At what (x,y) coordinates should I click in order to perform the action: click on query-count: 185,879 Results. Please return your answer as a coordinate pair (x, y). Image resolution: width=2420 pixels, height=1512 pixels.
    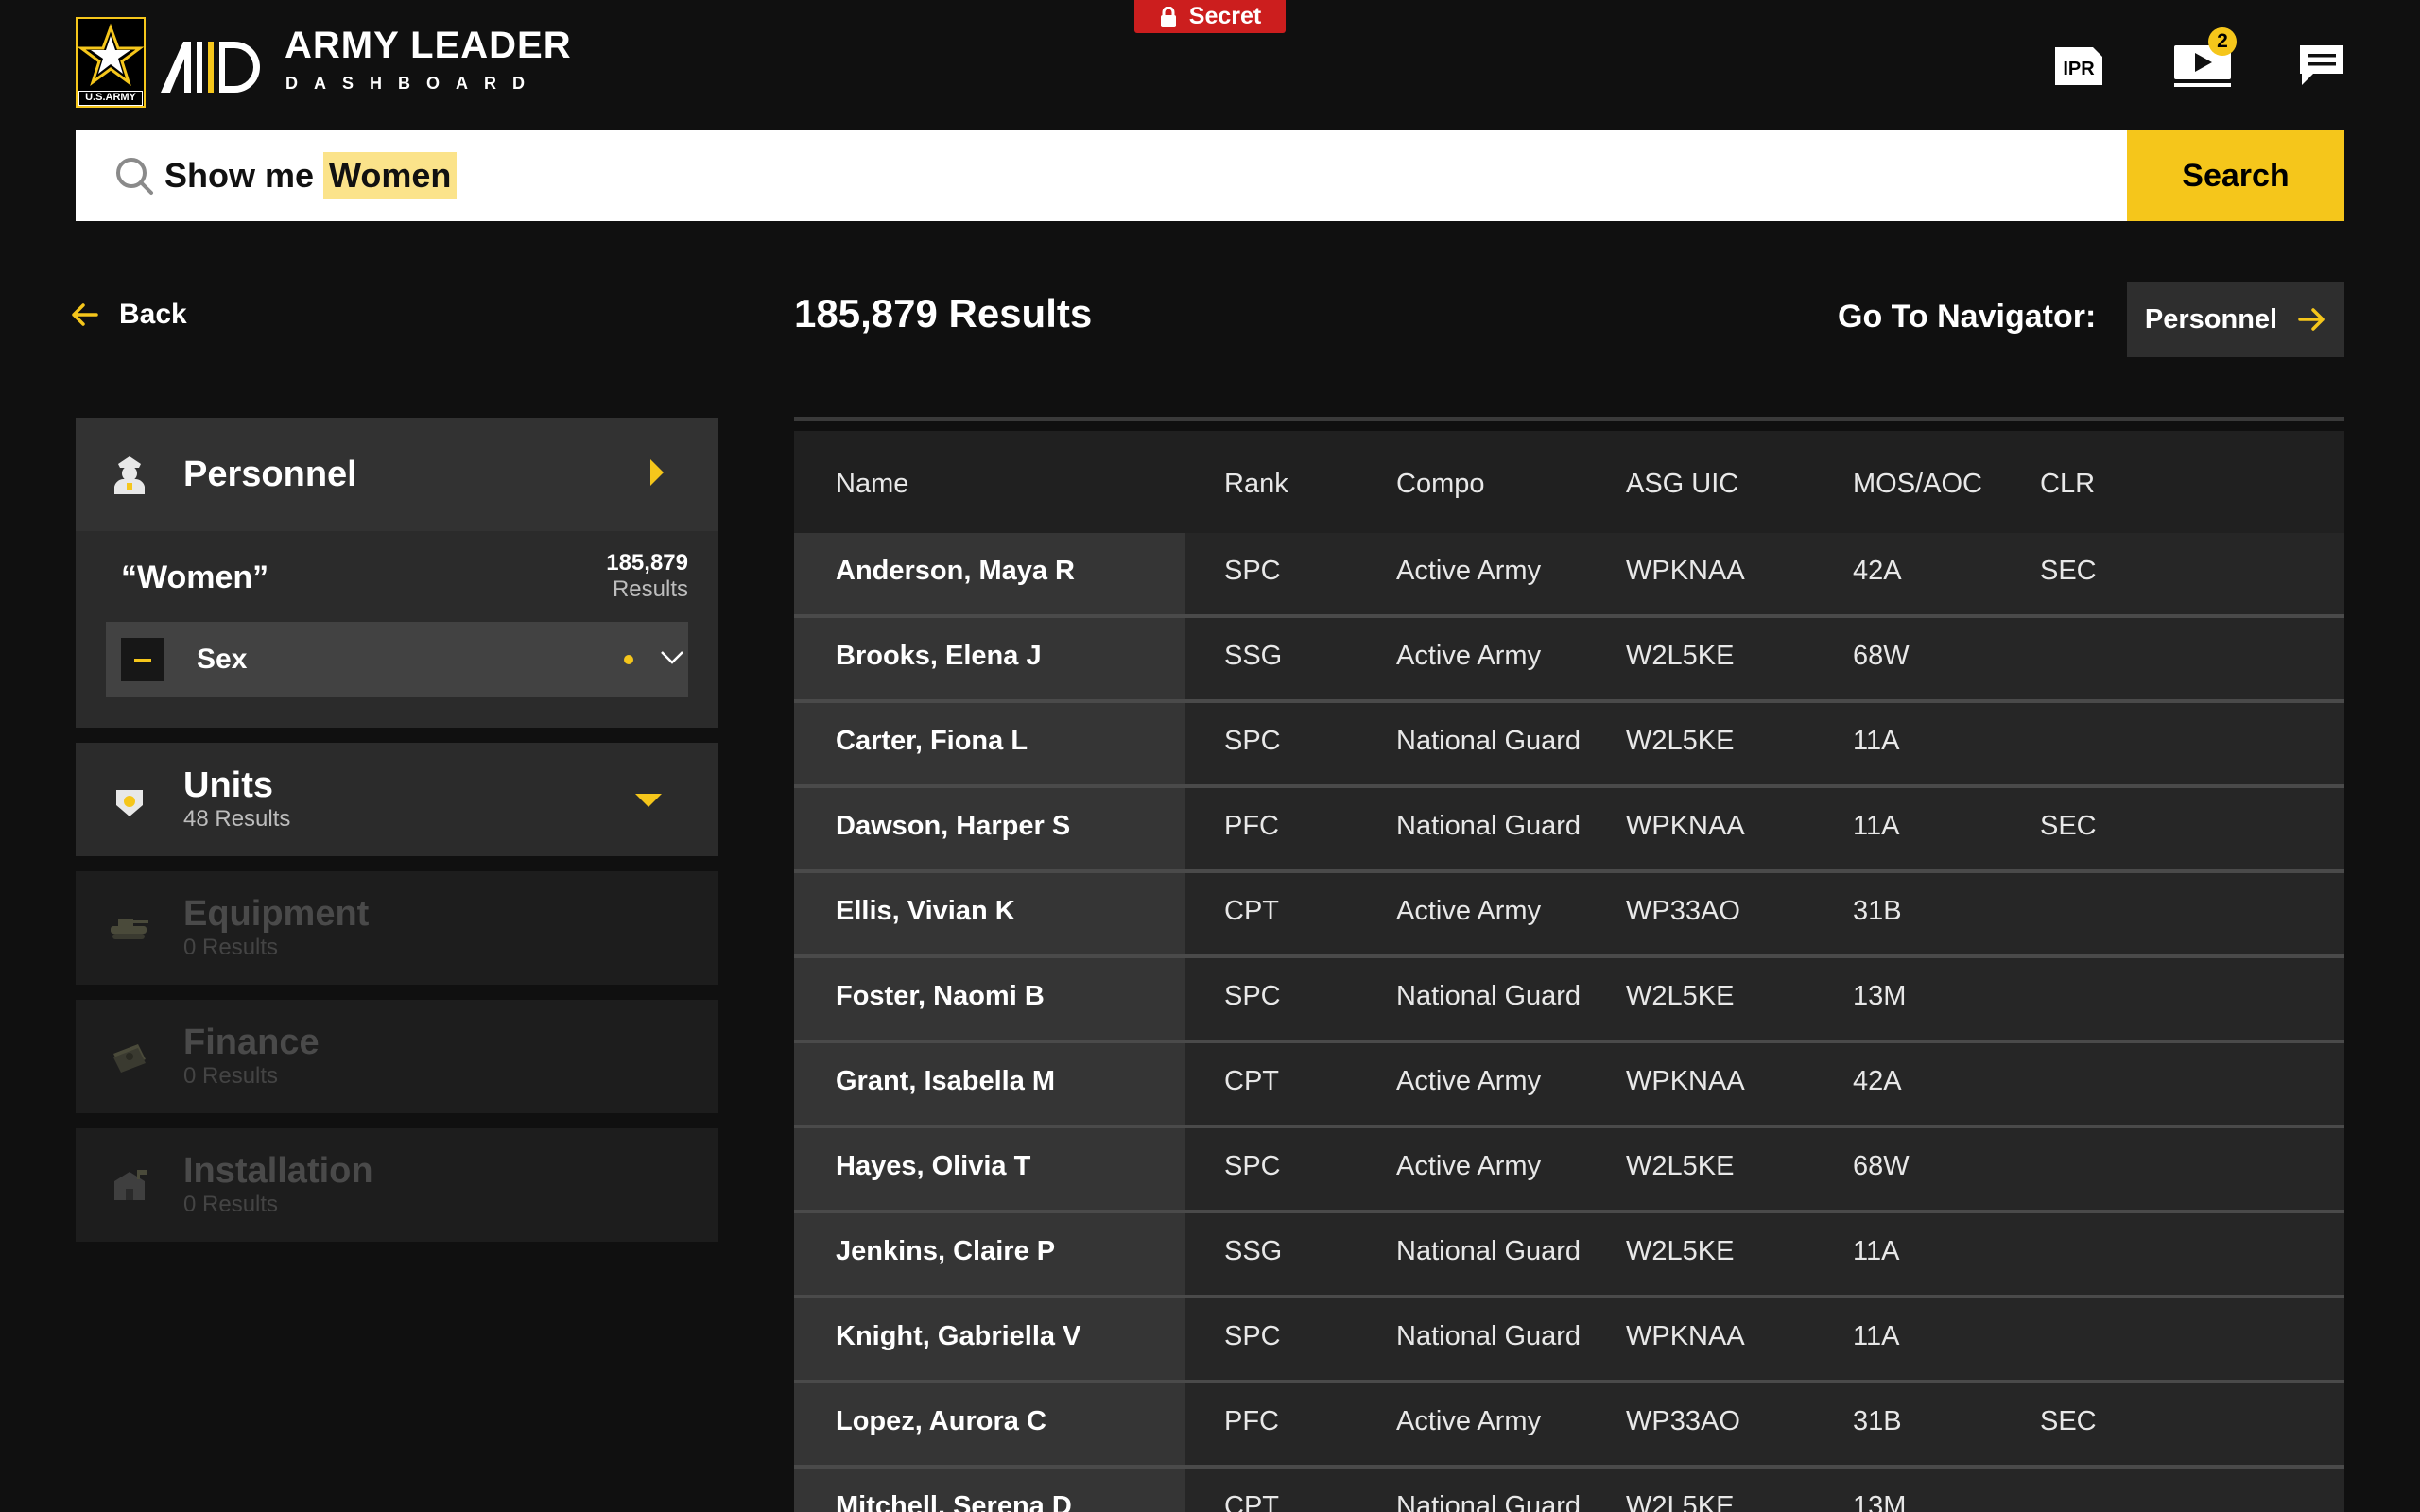
    Looking at the image, I should click on (647, 576).